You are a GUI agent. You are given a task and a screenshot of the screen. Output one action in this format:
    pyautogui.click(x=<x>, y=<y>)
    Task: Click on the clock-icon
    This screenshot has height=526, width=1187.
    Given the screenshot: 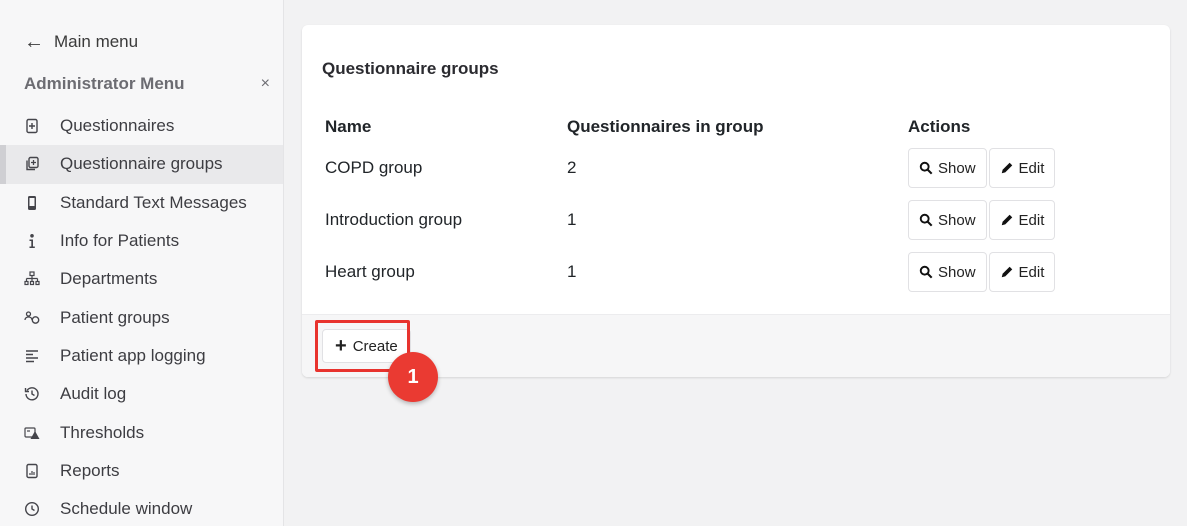 What is the action you would take?
    pyautogui.click(x=32, y=509)
    